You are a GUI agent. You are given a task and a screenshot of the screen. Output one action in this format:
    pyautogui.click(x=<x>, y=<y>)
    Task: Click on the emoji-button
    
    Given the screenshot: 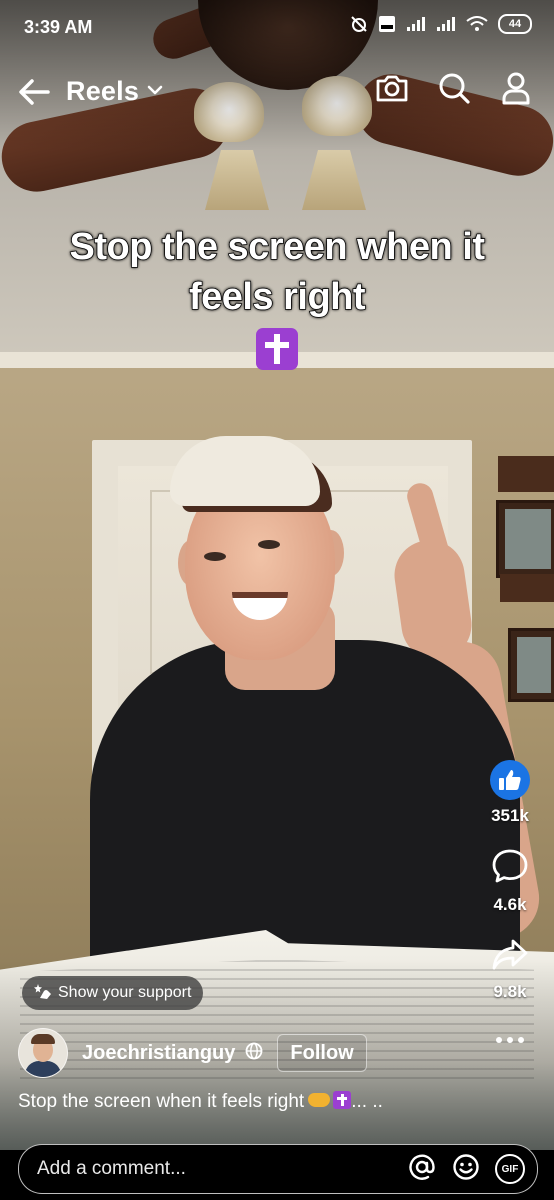 What is the action you would take?
    pyautogui.click(x=466, y=1169)
    